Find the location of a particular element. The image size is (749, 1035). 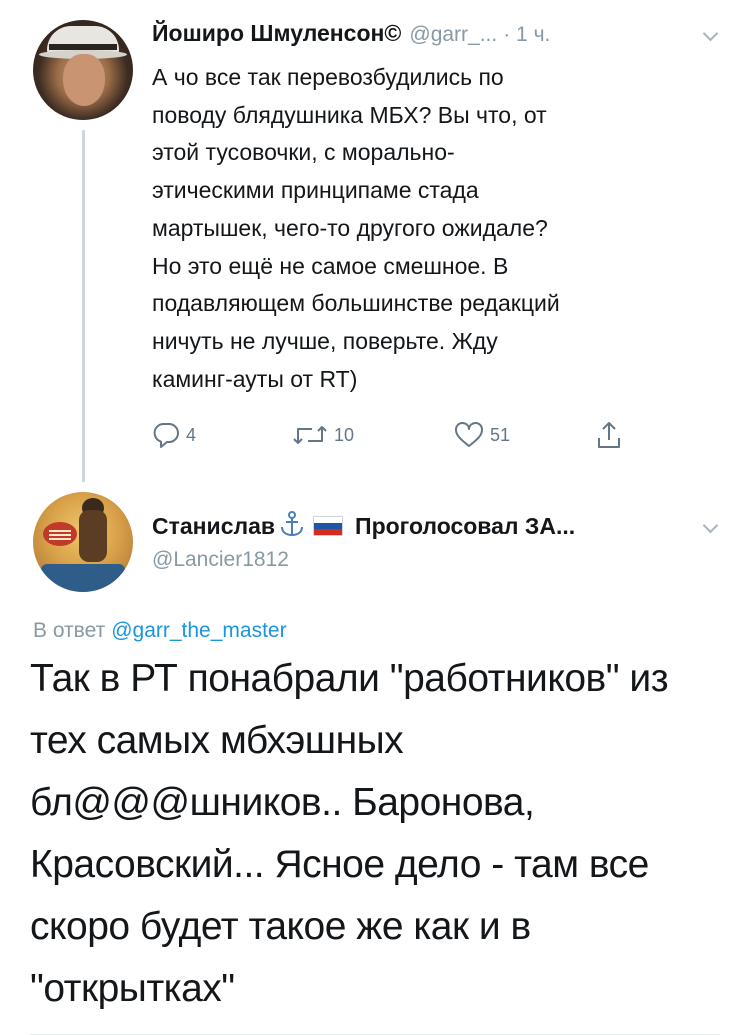

reply-context: В ответ @garr_the_master is located at coordinates (160, 631).